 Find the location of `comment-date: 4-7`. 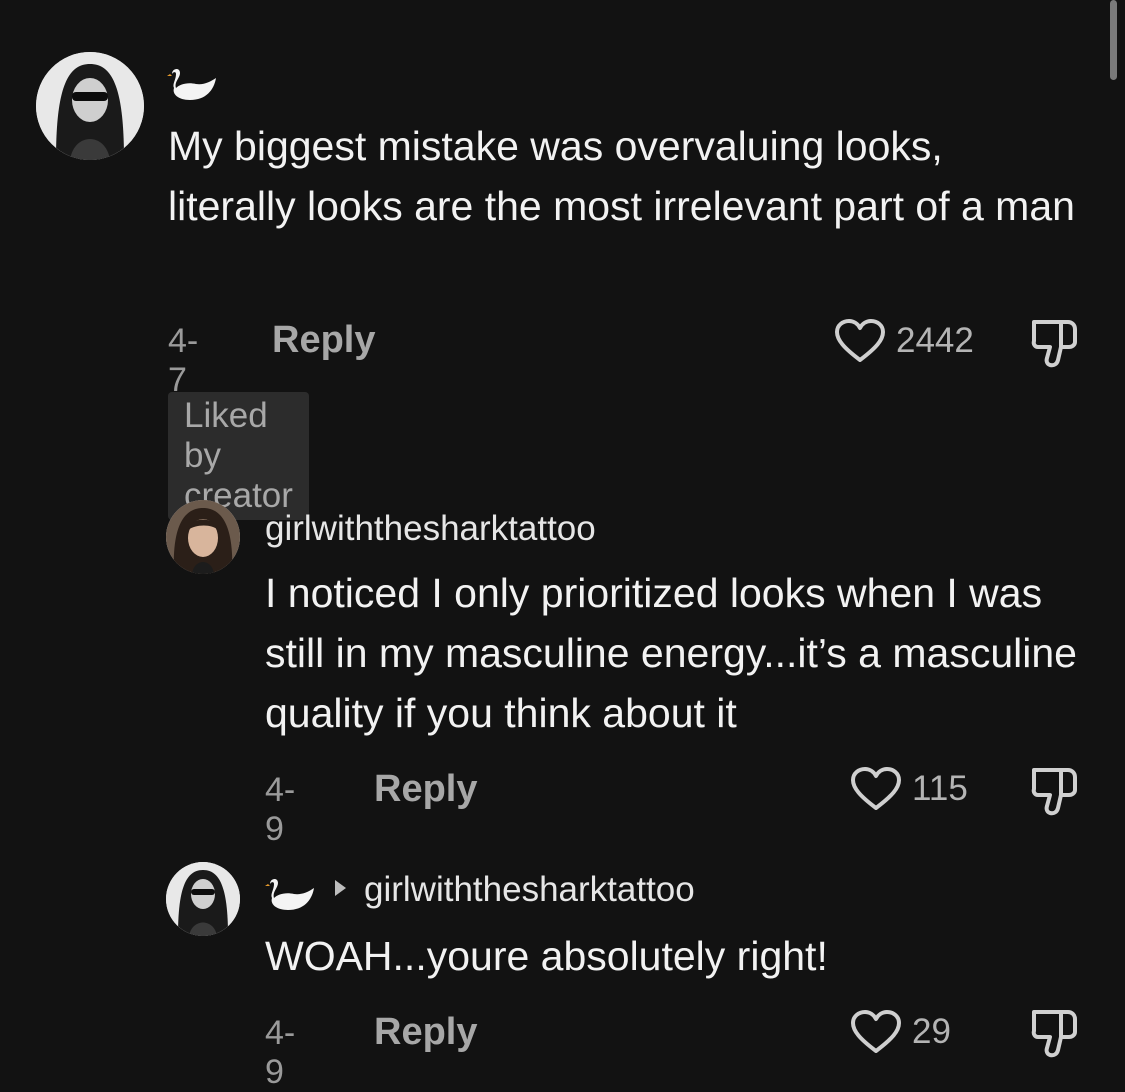

comment-date: 4-7 is located at coordinates (183, 360).